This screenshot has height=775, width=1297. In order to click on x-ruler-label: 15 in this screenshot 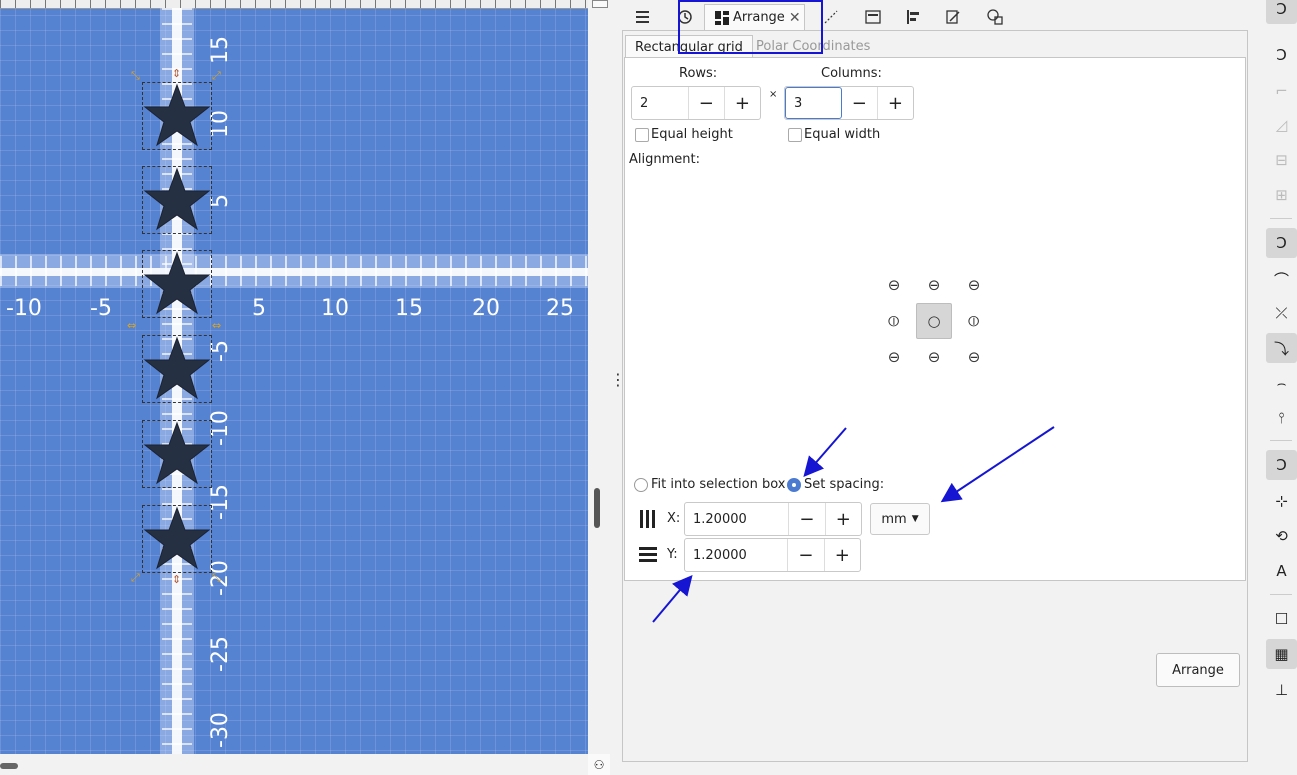, I will do `click(409, 308)`.